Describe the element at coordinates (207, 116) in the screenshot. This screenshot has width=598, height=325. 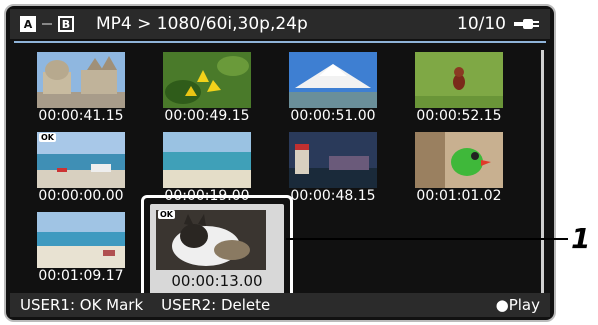
I see `clip-timecode: 00:00:49.15` at that location.